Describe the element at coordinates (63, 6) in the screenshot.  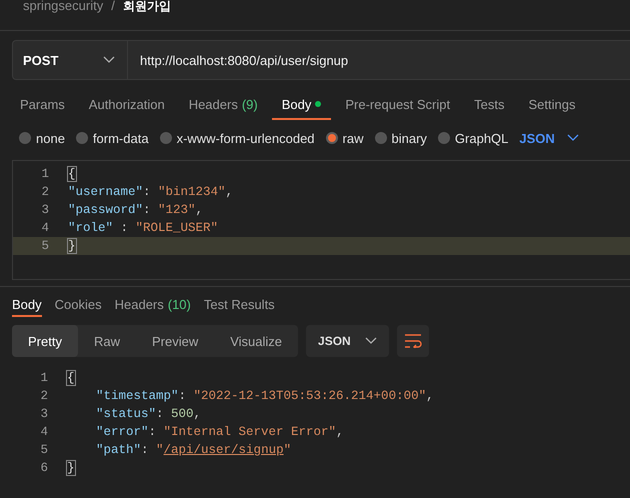
I see `collection-name: springsecurity` at that location.